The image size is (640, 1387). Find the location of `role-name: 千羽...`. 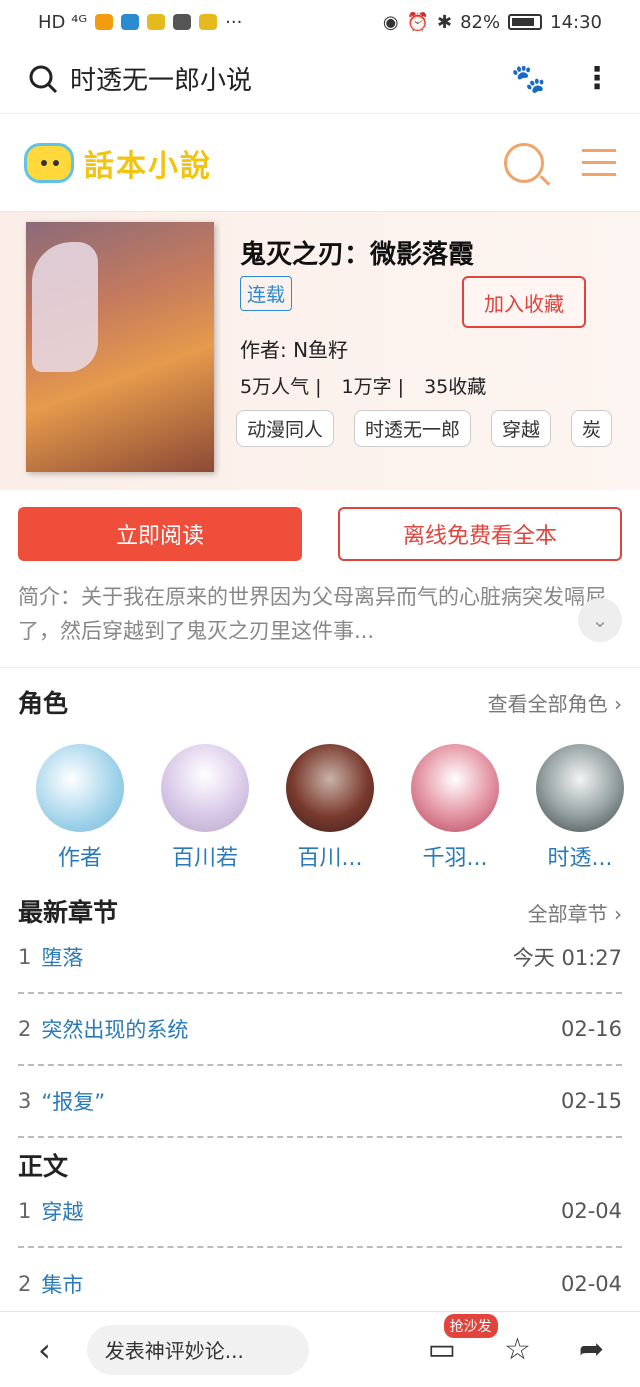

role-name: 千羽... is located at coordinates (455, 858).